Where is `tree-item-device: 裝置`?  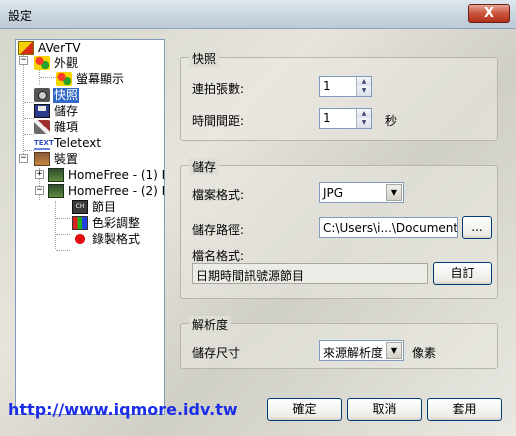
tree-item-device: 裝置 is located at coordinates (56, 159).